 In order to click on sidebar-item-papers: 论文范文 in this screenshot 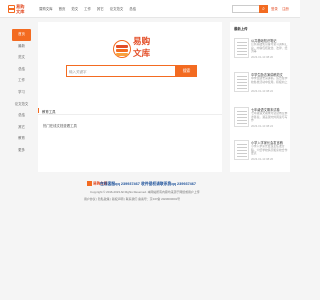, I will do `click(21, 105)`.